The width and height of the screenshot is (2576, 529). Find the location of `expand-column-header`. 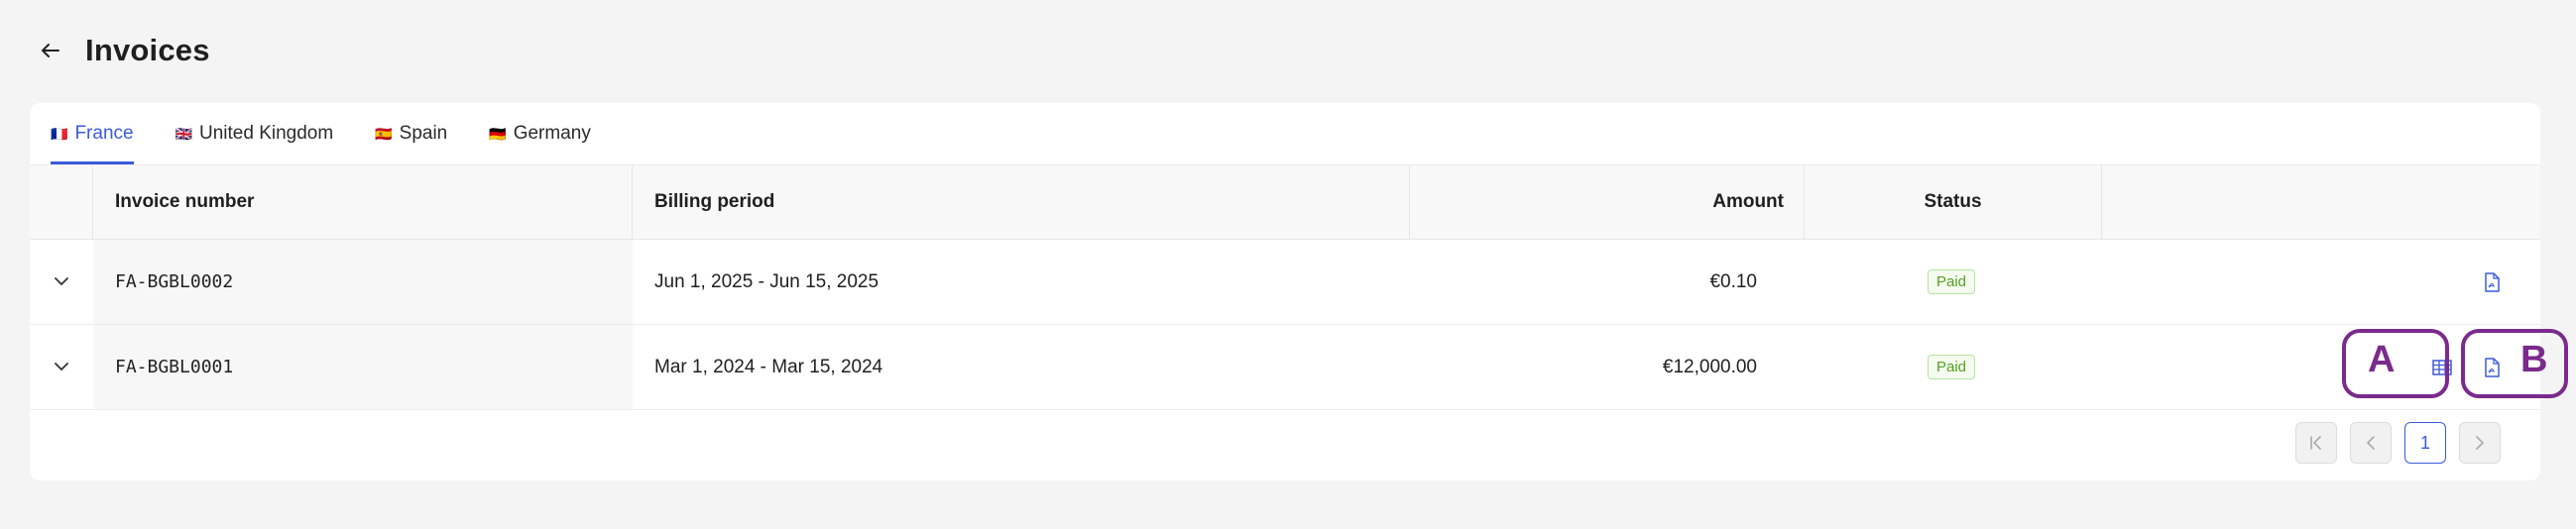

expand-column-header is located at coordinates (61, 202).